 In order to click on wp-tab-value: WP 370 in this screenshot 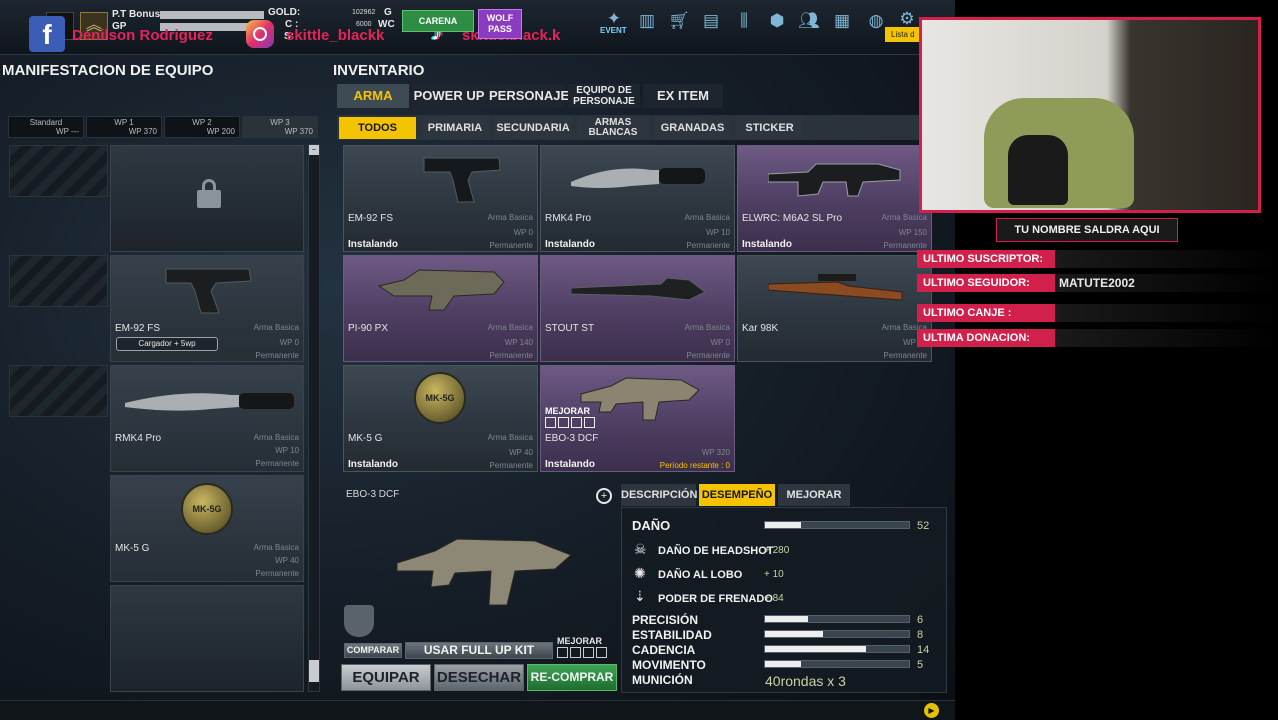, I will do `click(298, 131)`.